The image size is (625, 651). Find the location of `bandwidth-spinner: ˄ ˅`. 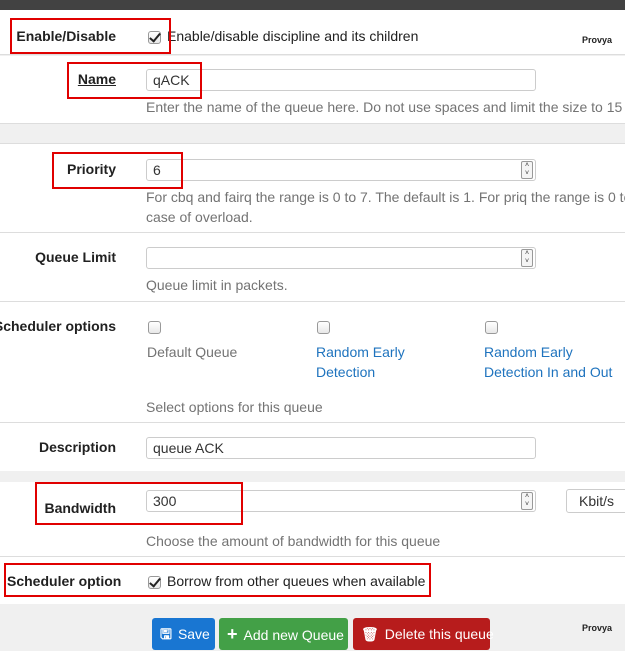

bandwidth-spinner: ˄ ˅ is located at coordinates (527, 501).